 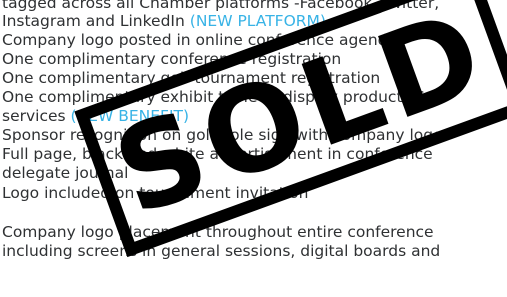 I want to click on benefit-line: Instagram and LinkedIn (NEW PLATFORM), so click(x=164, y=21).